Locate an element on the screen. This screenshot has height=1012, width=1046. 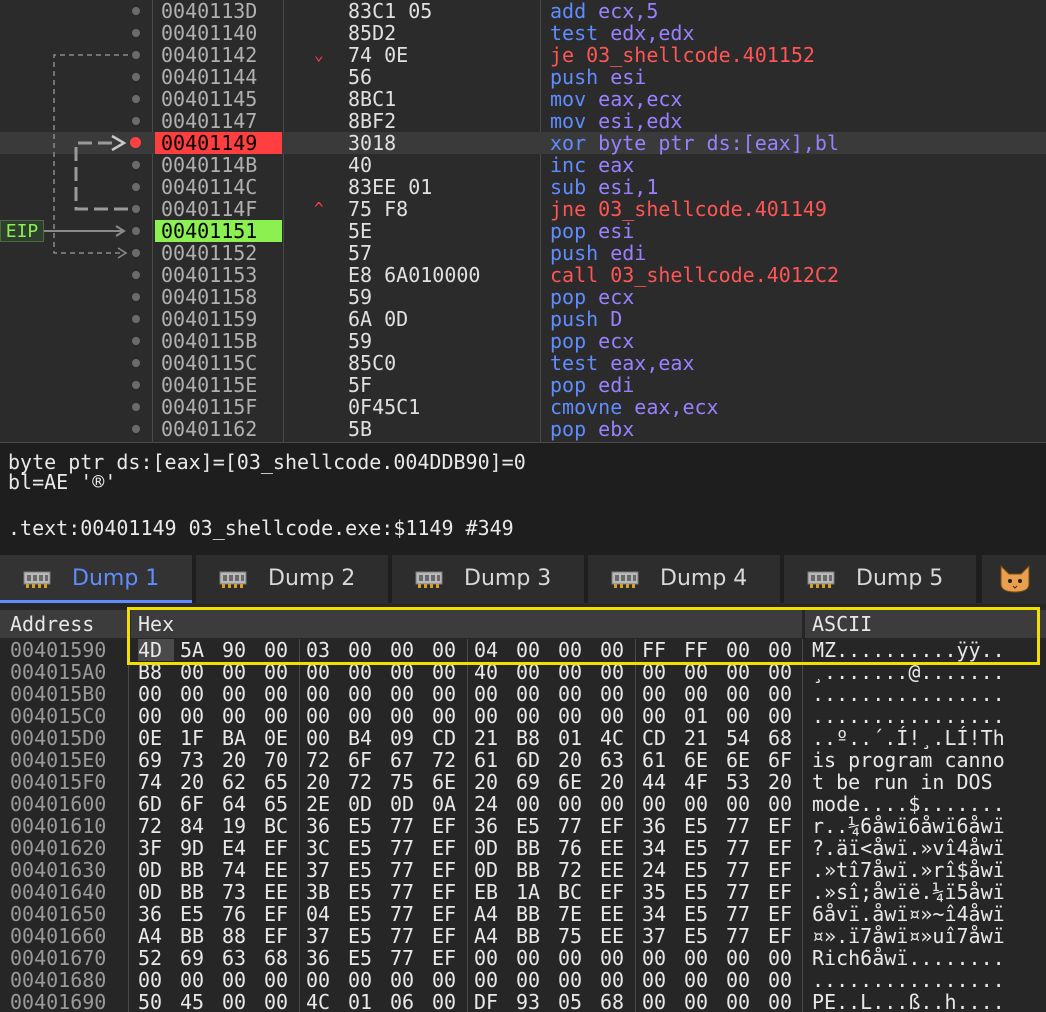
disasm-address: 00401147 is located at coordinates (218, 121).